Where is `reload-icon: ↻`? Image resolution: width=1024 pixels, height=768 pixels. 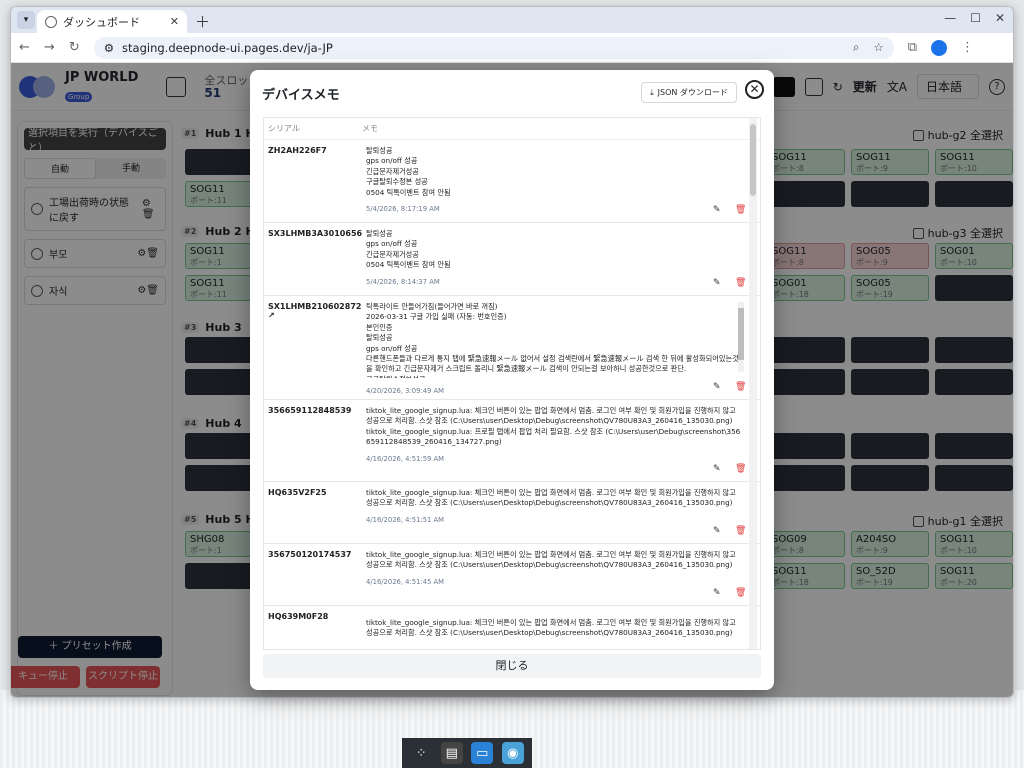 reload-icon: ↻ is located at coordinates (74, 47).